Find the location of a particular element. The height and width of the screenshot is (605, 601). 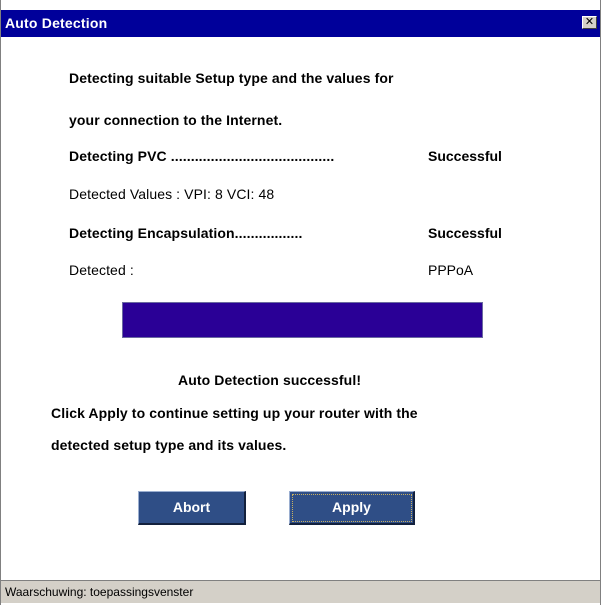

detected-value: PPPoA is located at coordinates (451, 270).